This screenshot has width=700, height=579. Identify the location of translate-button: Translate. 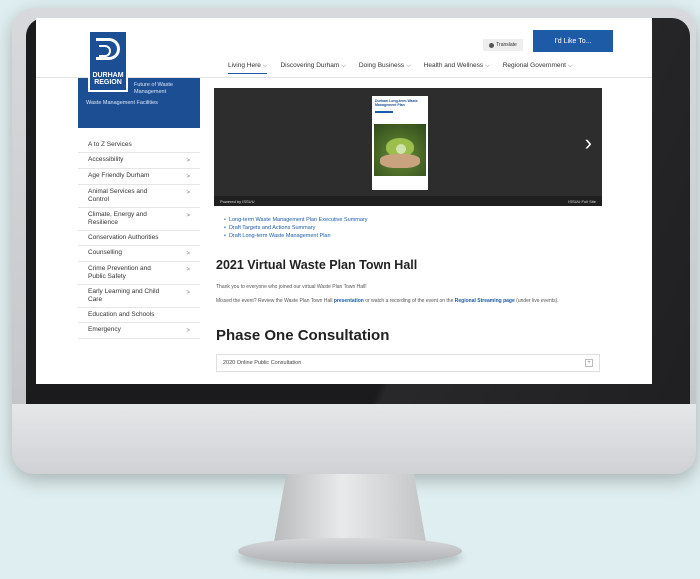
(503, 45).